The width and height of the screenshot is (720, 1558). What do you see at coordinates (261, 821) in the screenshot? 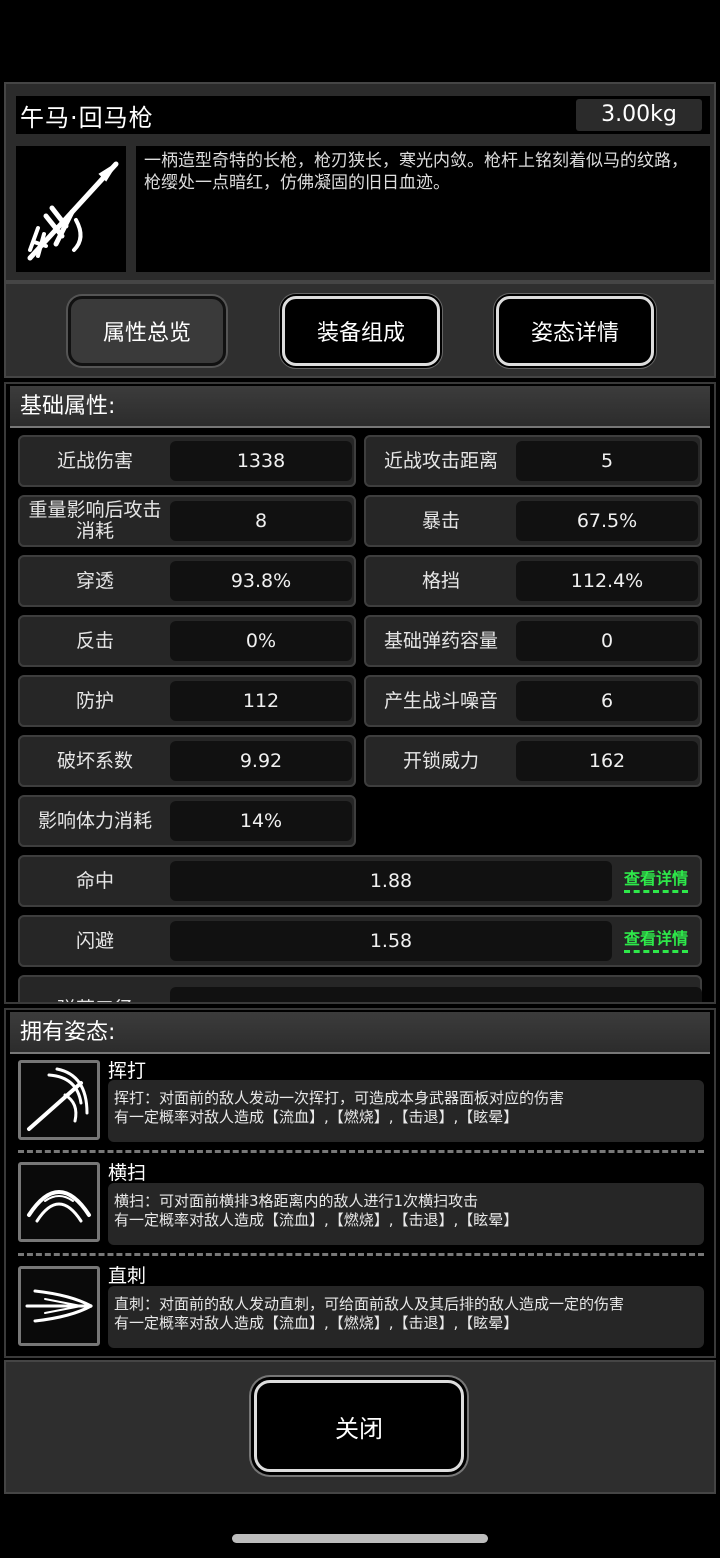
I see `attr-value: 14%` at bounding box center [261, 821].